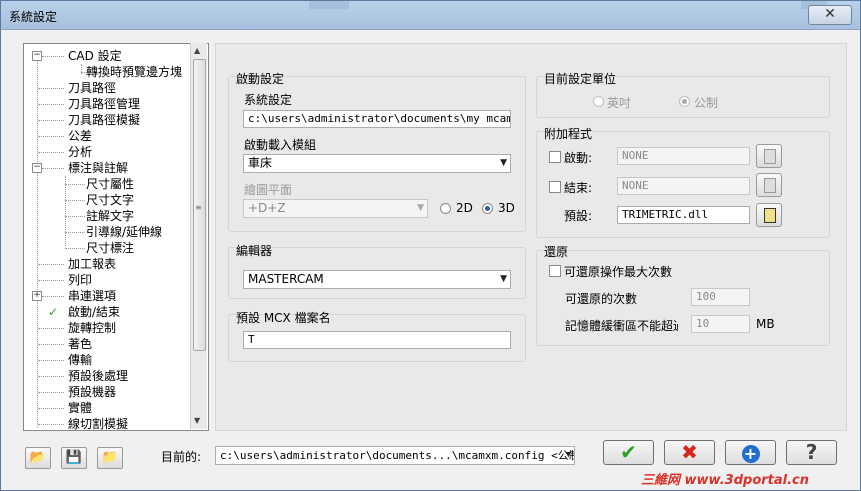  What do you see at coordinates (621, 326) in the screenshot?
I see `memory-limit-label: 記憶體緩衝區不能超過` at bounding box center [621, 326].